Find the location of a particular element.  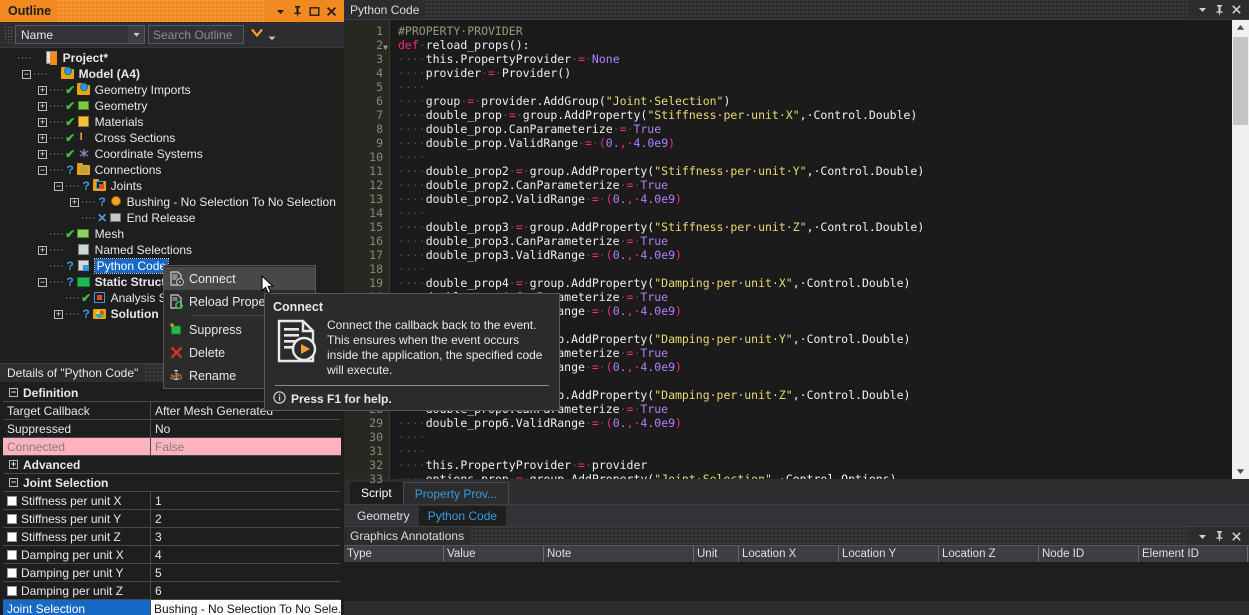

scroll-down-arrow-icon is located at coordinates (1240, 471).